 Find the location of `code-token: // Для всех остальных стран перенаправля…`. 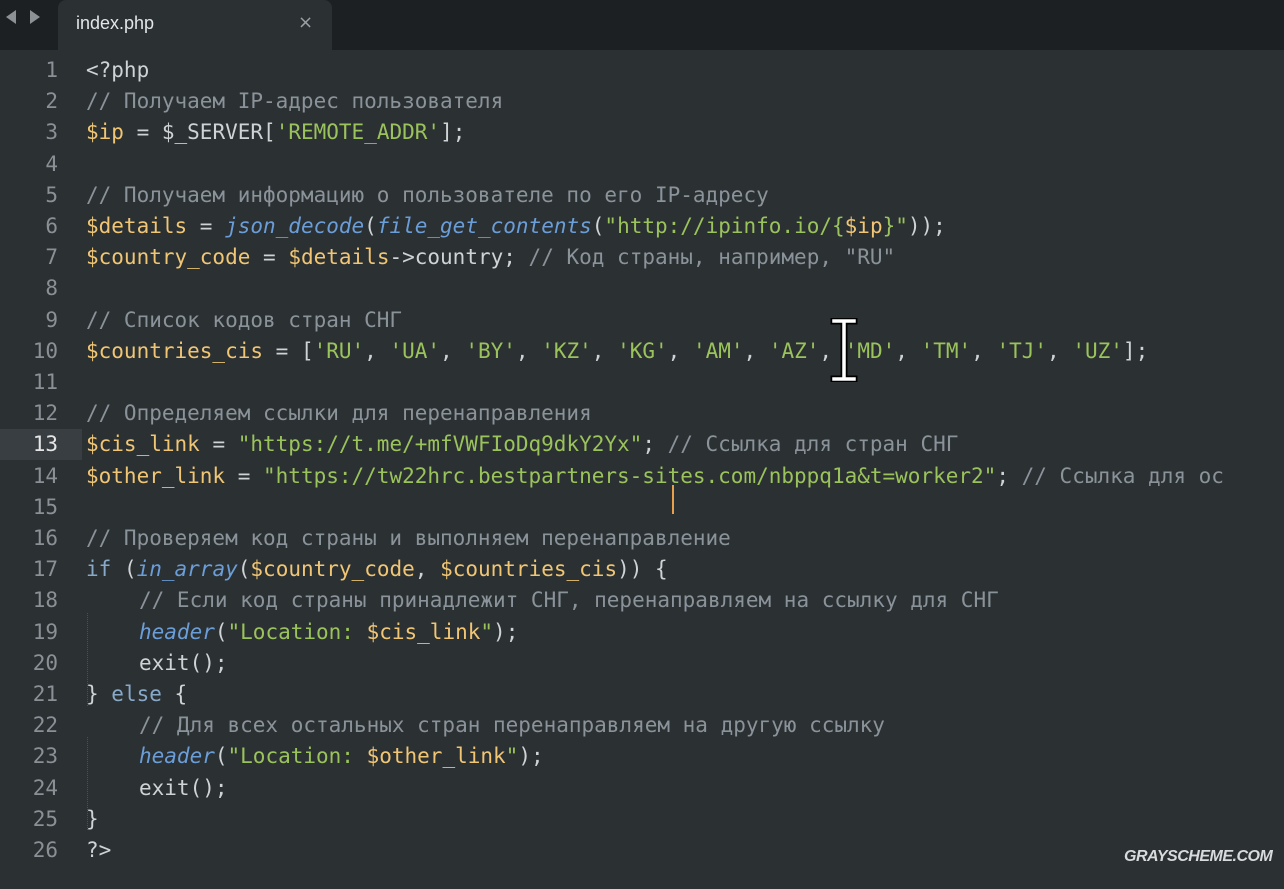

code-token: // Для всех остальных стран перенаправля… is located at coordinates (512, 725).